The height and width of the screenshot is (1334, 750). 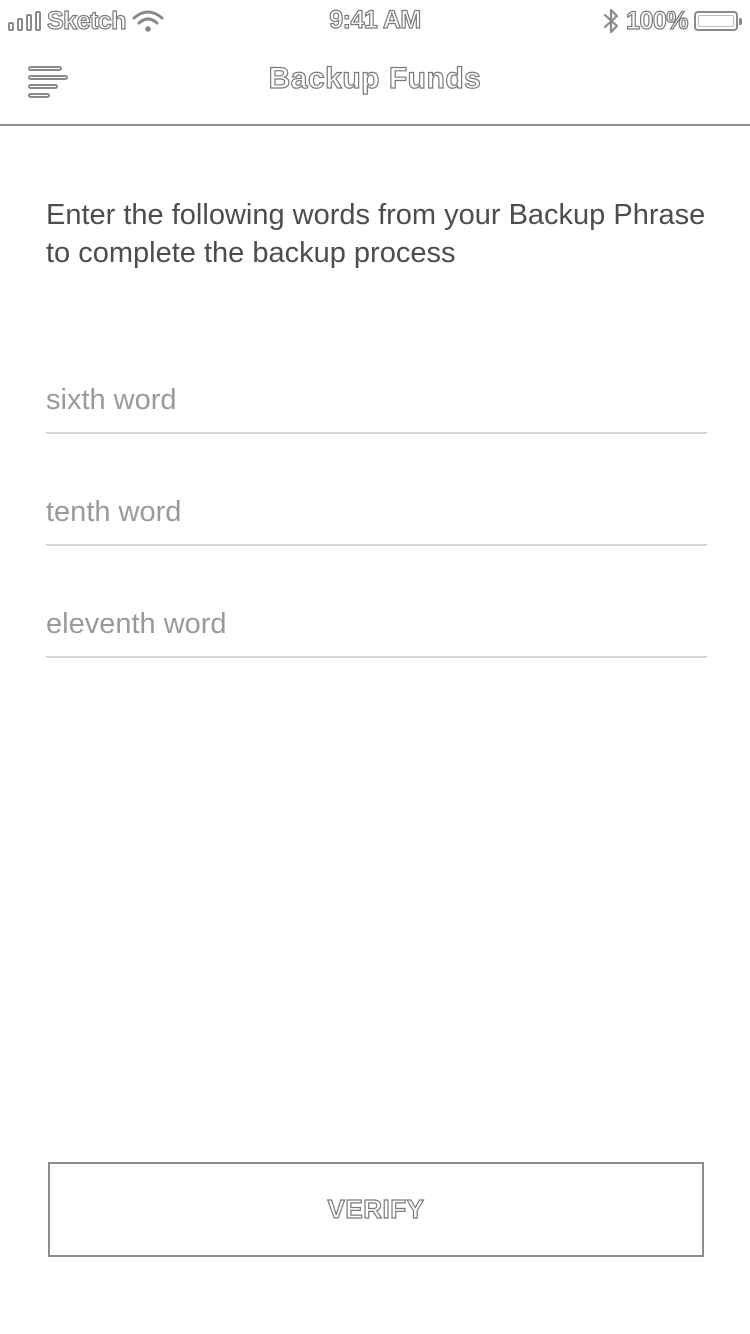 What do you see at coordinates (611, 21) in the screenshot?
I see `bluetooth-icon` at bounding box center [611, 21].